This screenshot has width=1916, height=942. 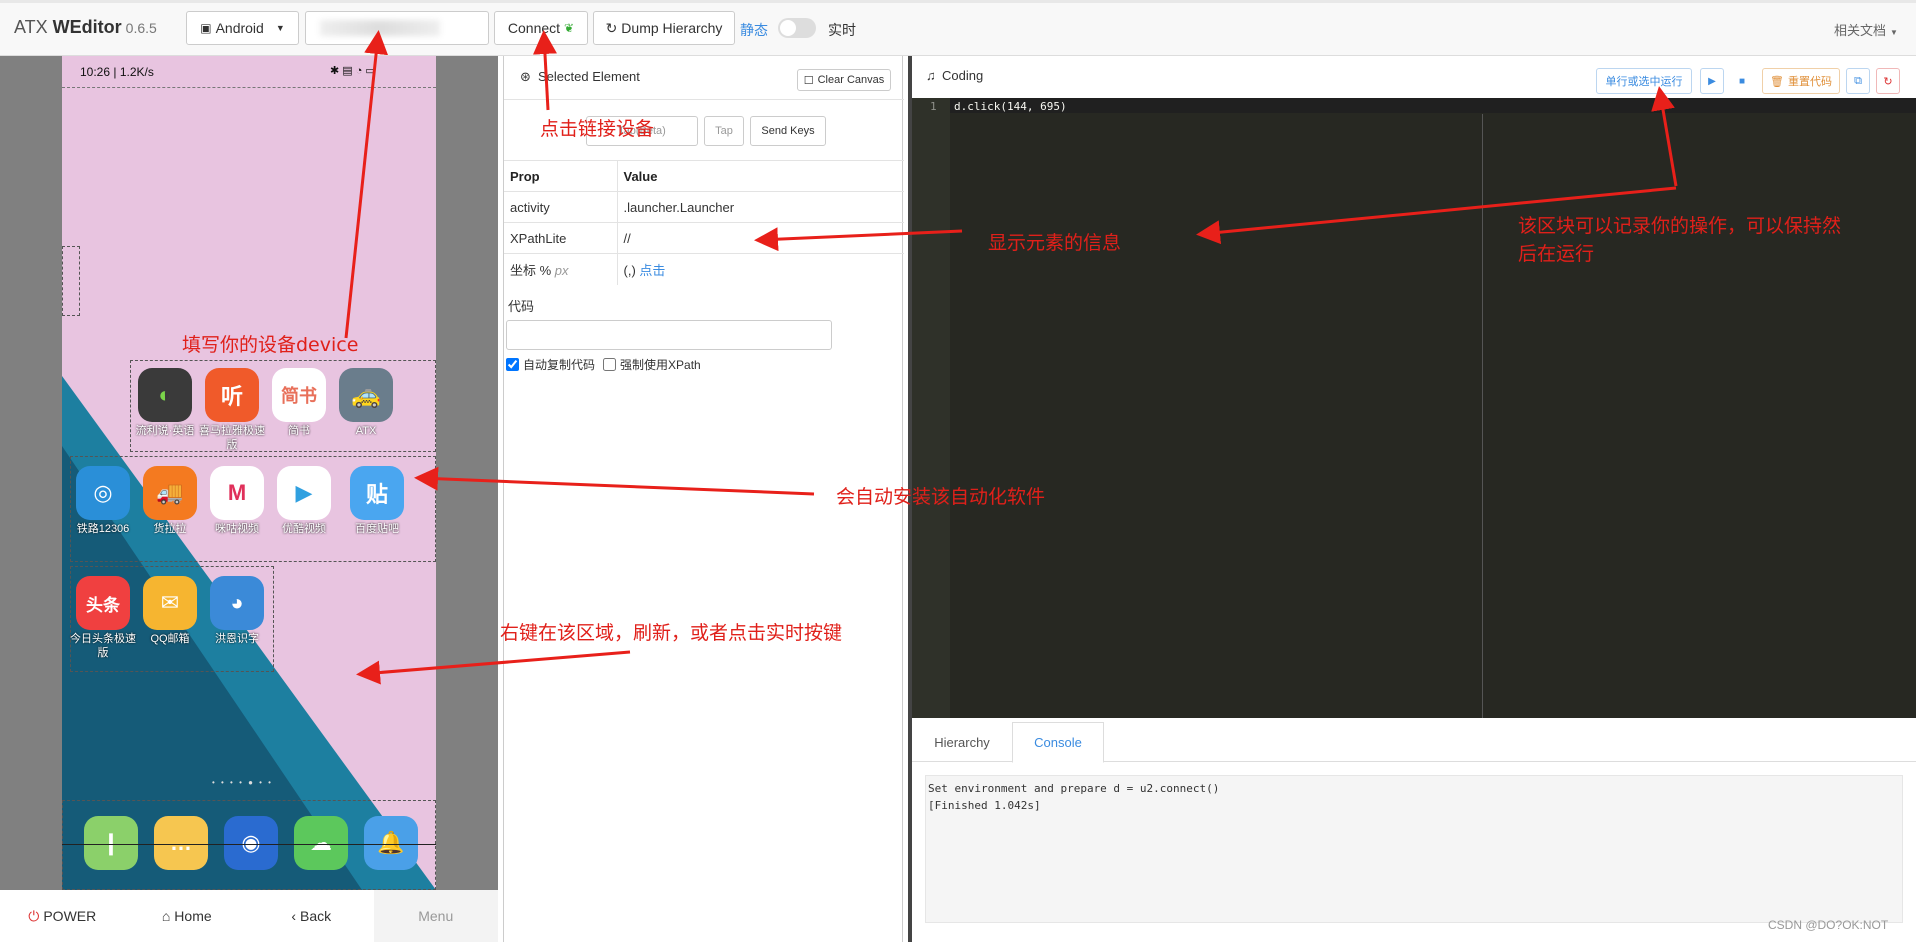 I want to click on arrow-atx, so click(x=614, y=481).